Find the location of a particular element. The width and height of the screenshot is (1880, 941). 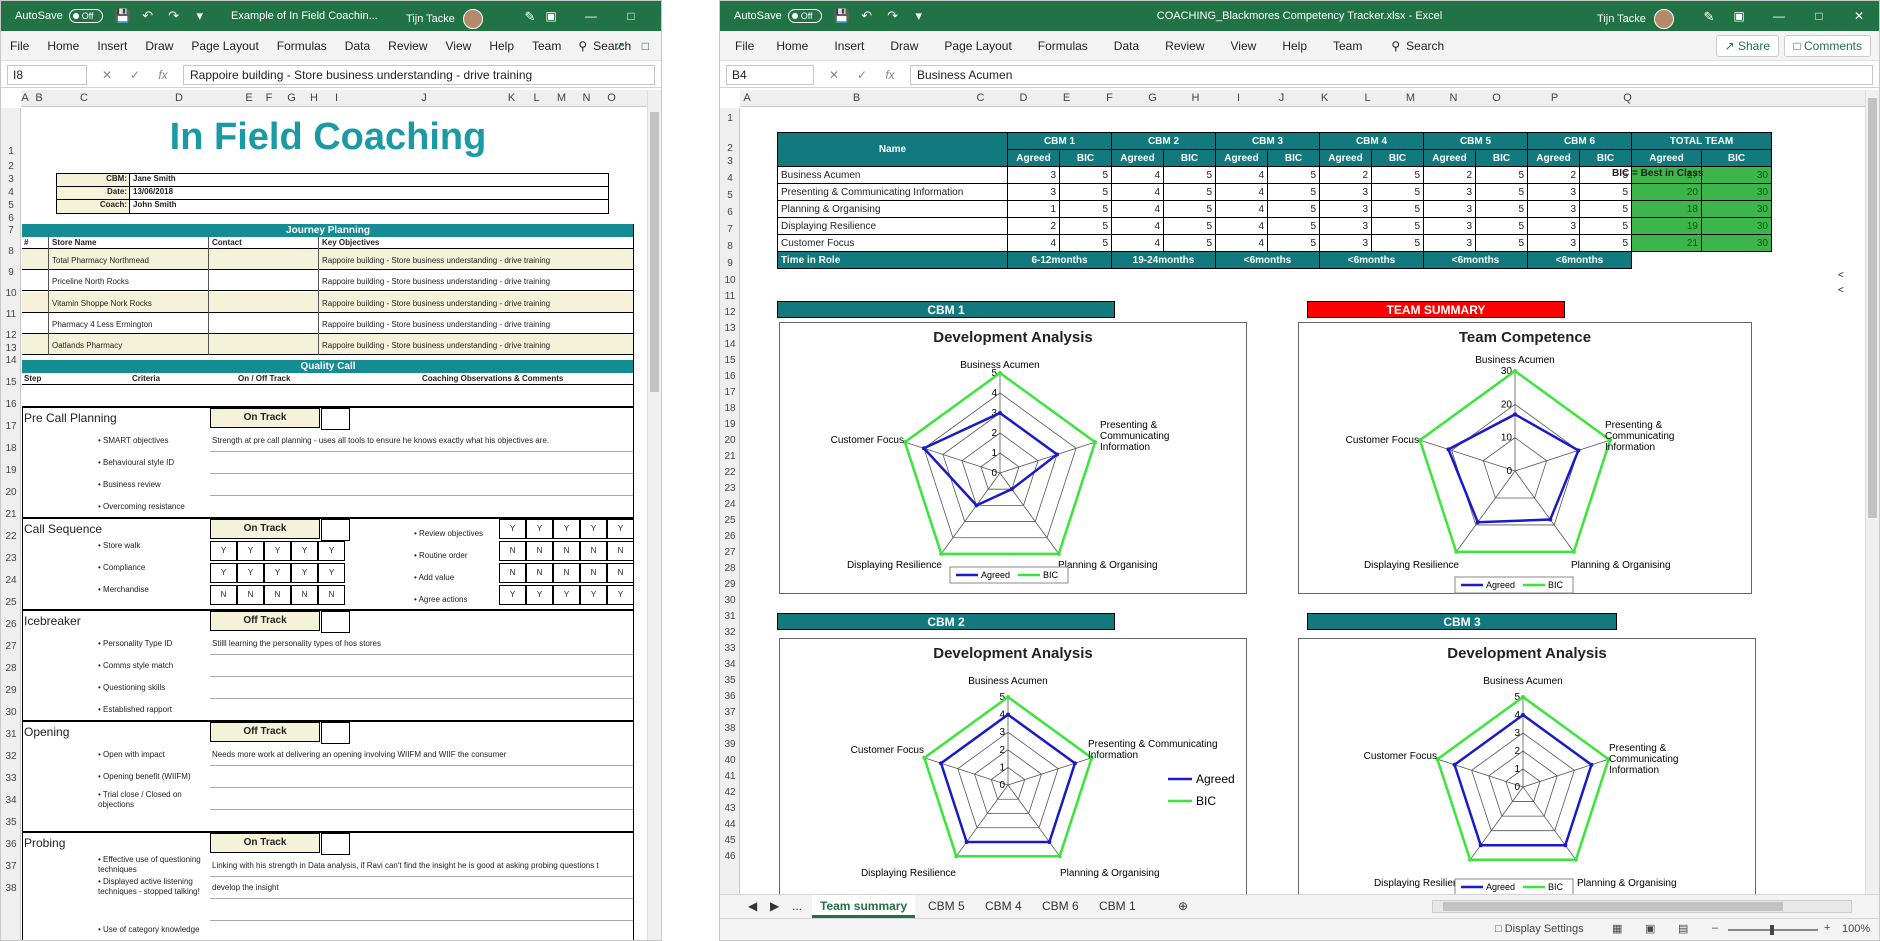

share-icon: ↗ is located at coordinates (620, 46).